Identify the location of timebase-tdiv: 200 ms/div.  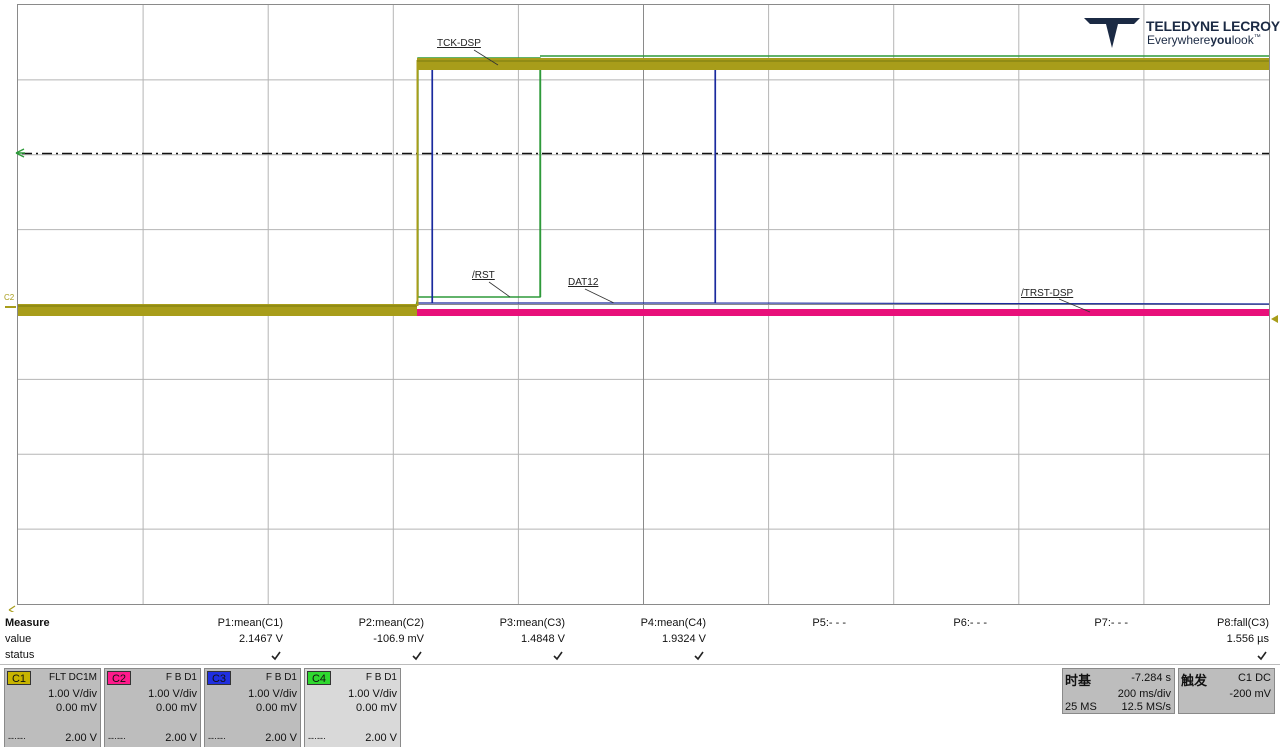
(1144, 694).